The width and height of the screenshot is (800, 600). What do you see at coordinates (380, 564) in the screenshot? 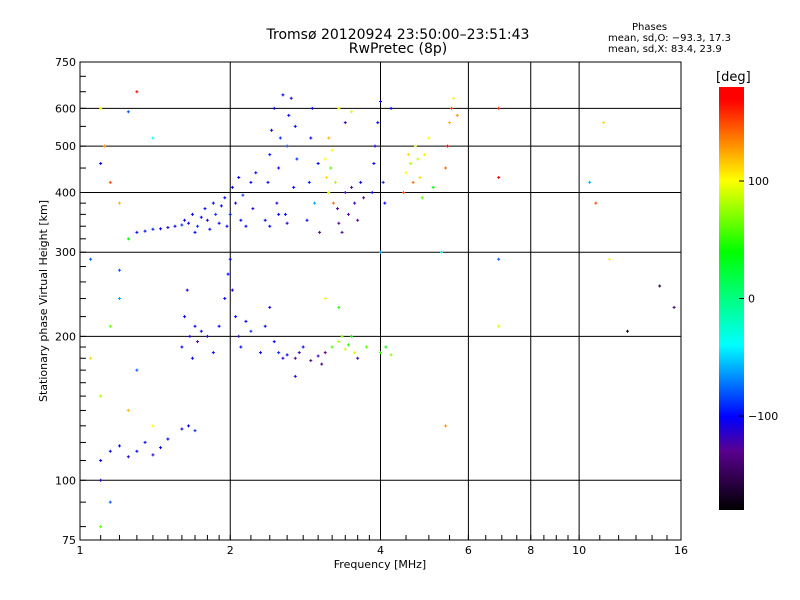
I see `x-axis-label: Frequency [MHz]` at bounding box center [380, 564].